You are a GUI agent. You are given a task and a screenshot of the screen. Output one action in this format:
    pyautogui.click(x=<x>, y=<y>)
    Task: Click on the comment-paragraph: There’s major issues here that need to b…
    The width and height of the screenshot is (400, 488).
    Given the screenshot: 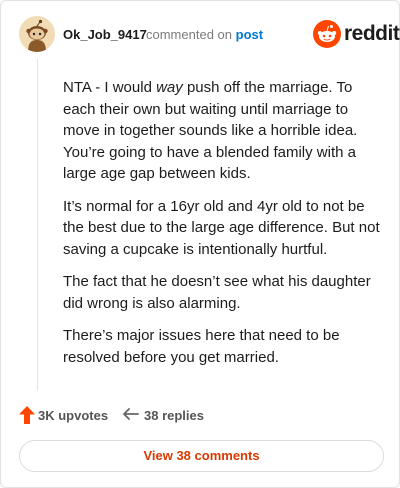 What is the action you would take?
    pyautogui.click(x=201, y=346)
    